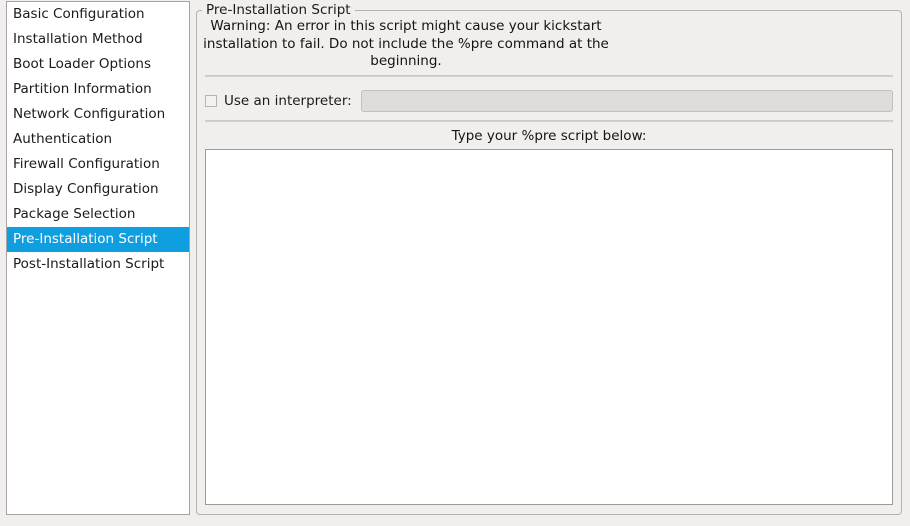 The image size is (910, 526). What do you see at coordinates (98, 189) in the screenshot?
I see `sidebar-item-display-configuration: Display Configuration` at bounding box center [98, 189].